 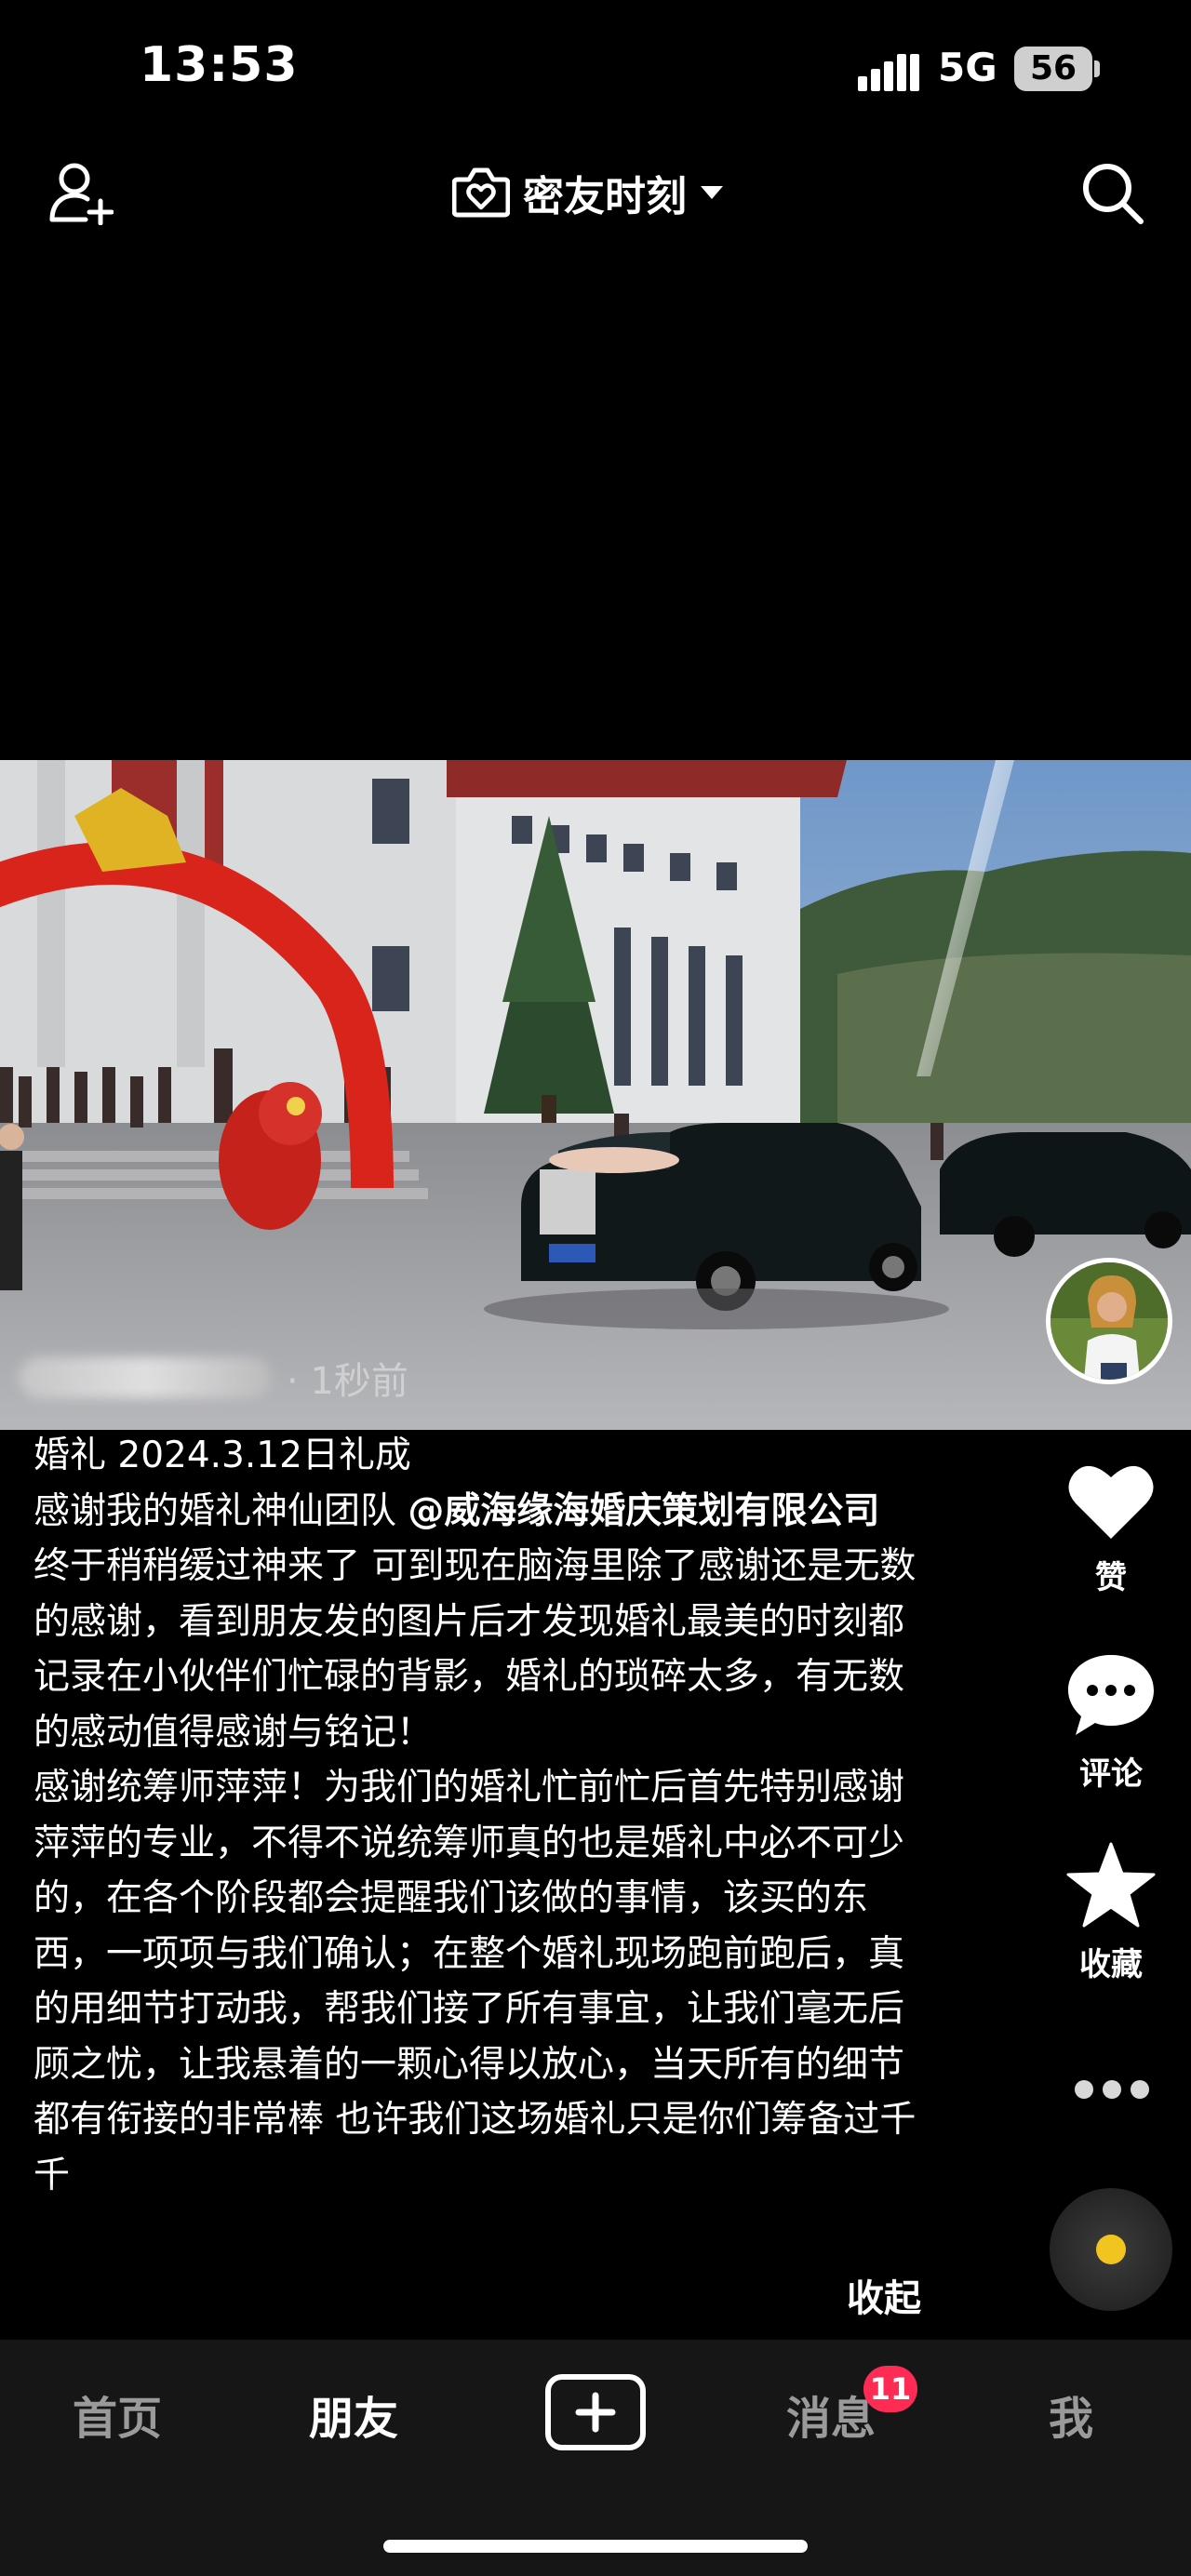 What do you see at coordinates (117, 2414) in the screenshot?
I see `tab-home: 首页` at bounding box center [117, 2414].